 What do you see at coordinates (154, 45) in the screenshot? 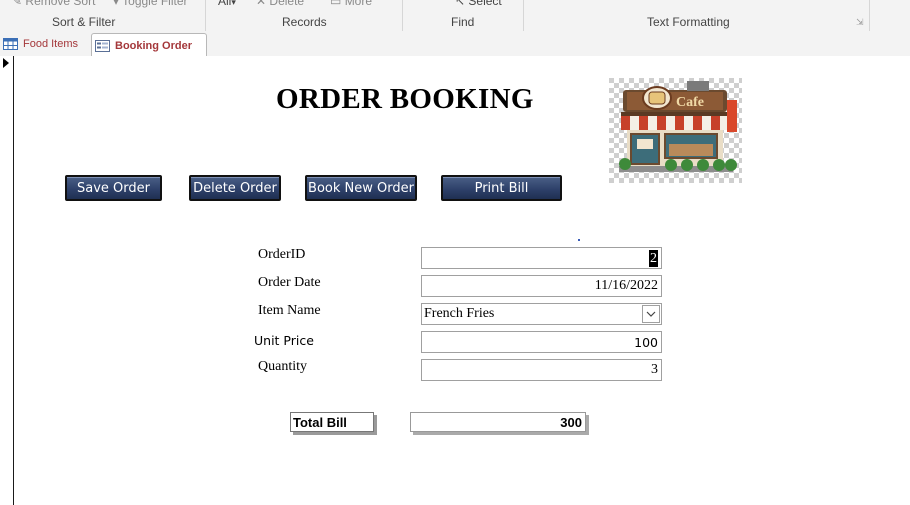
I see `tab-label: Booking Order` at bounding box center [154, 45].